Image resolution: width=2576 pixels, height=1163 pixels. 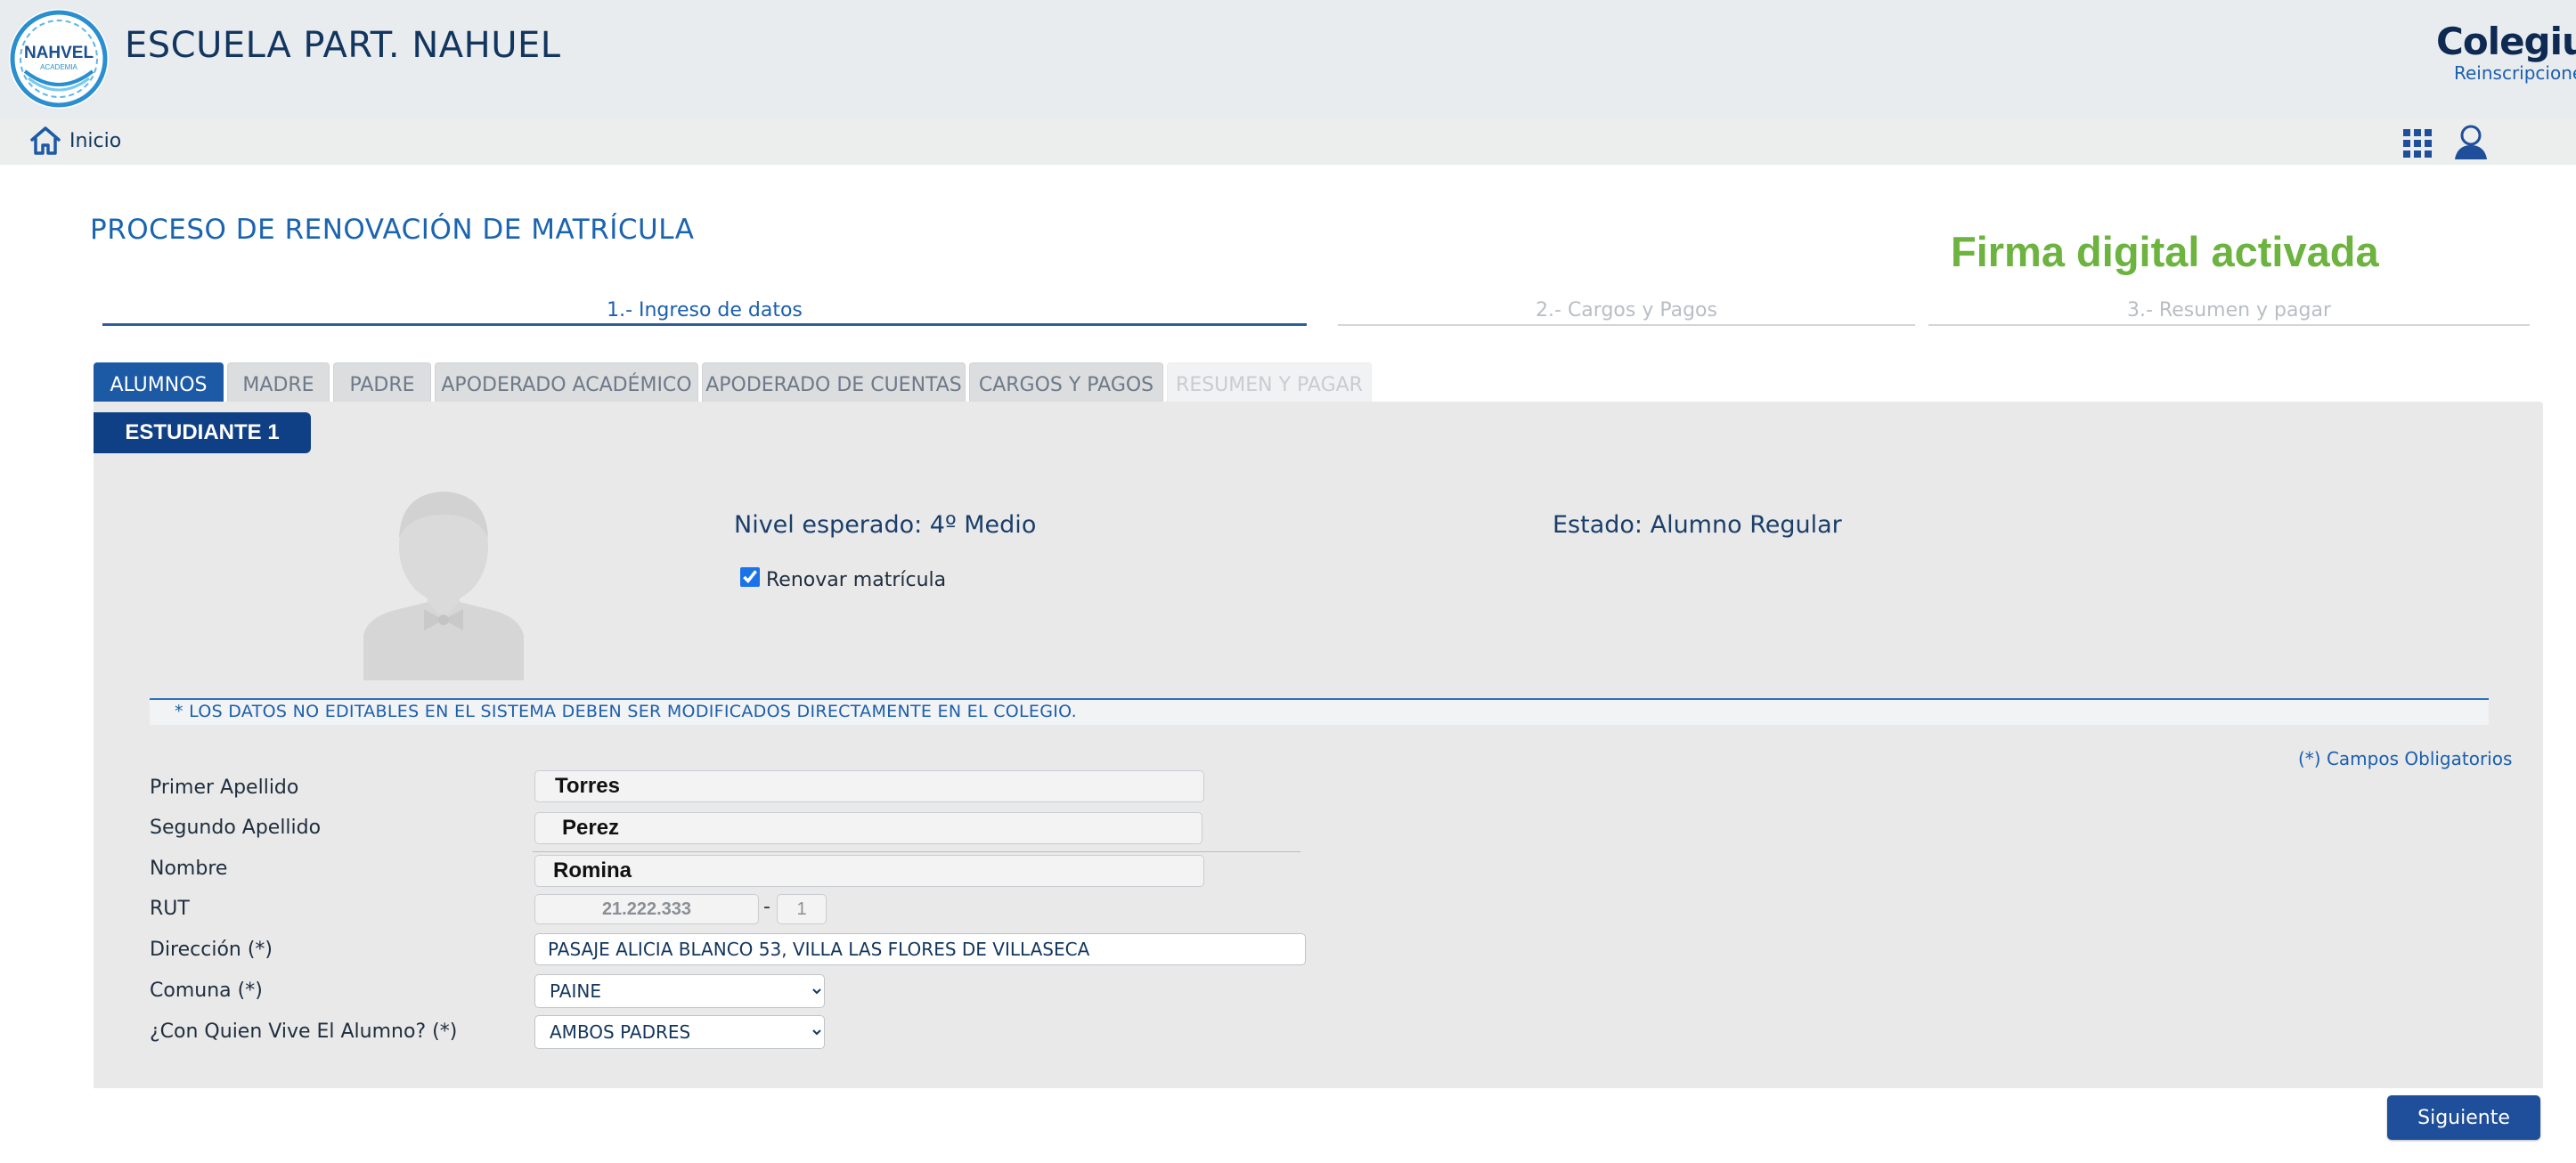 I want to click on tab-apoderado-academico: APODERADO ACADÉMICO, so click(x=566, y=382).